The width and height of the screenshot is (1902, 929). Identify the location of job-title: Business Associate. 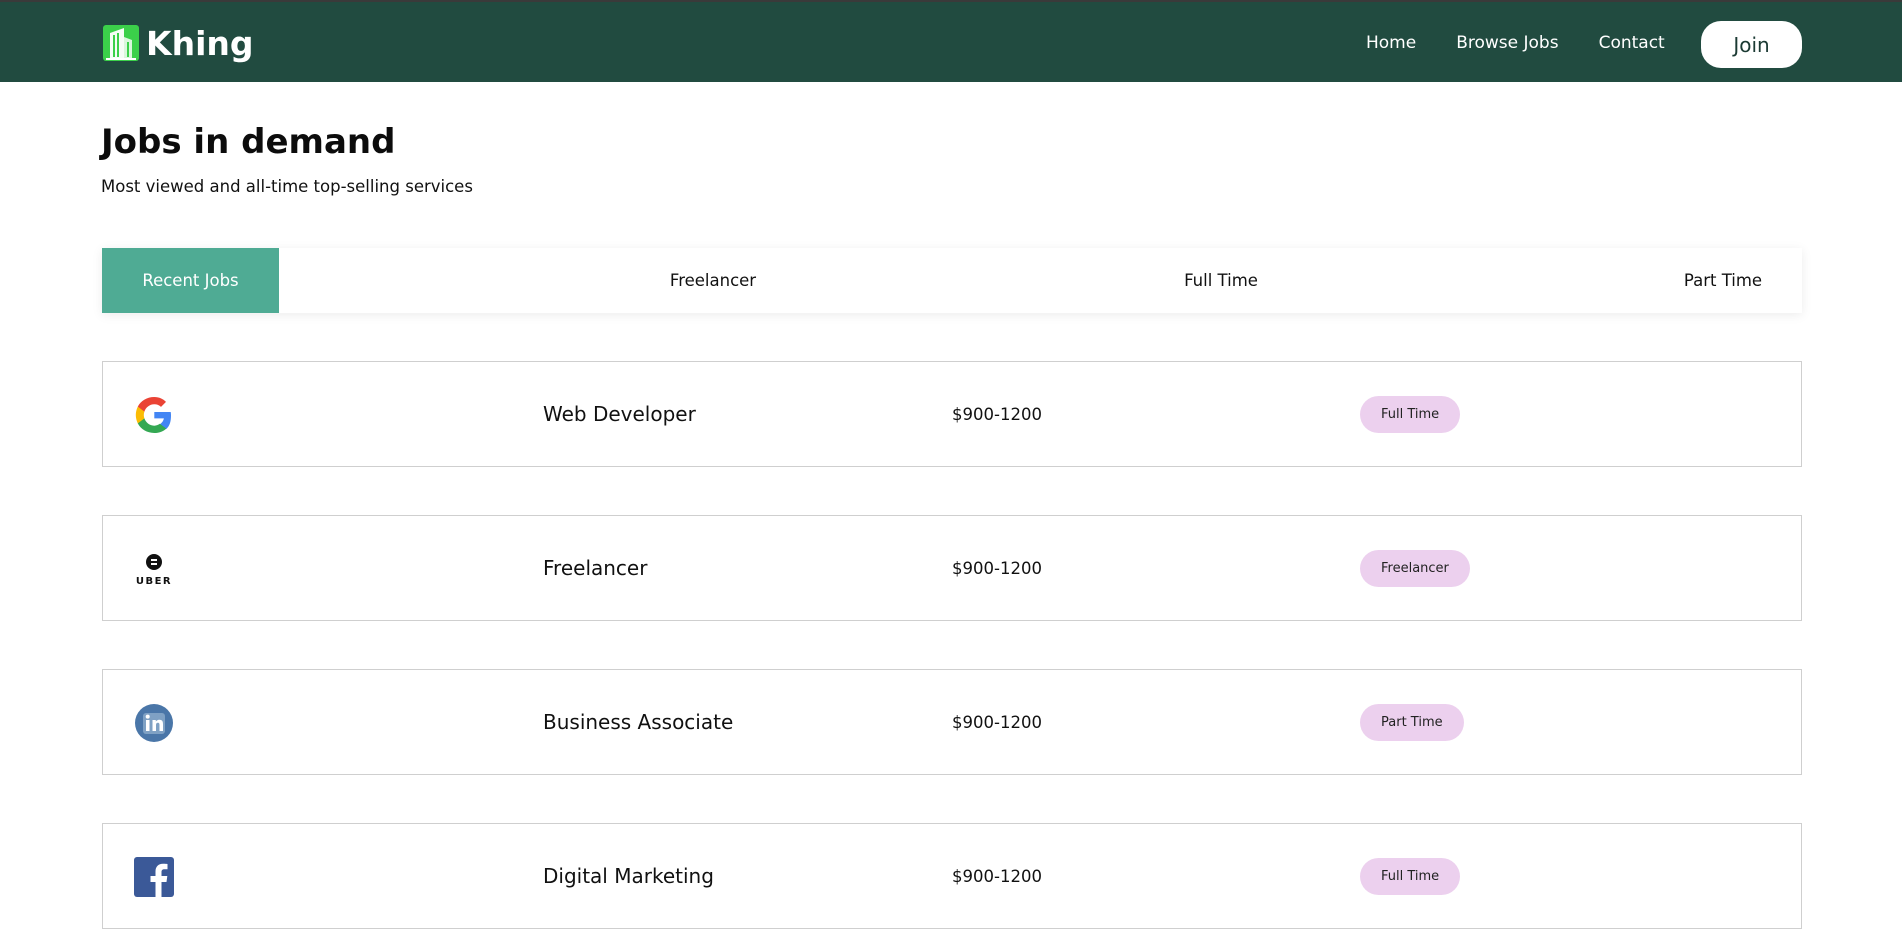
(638, 722).